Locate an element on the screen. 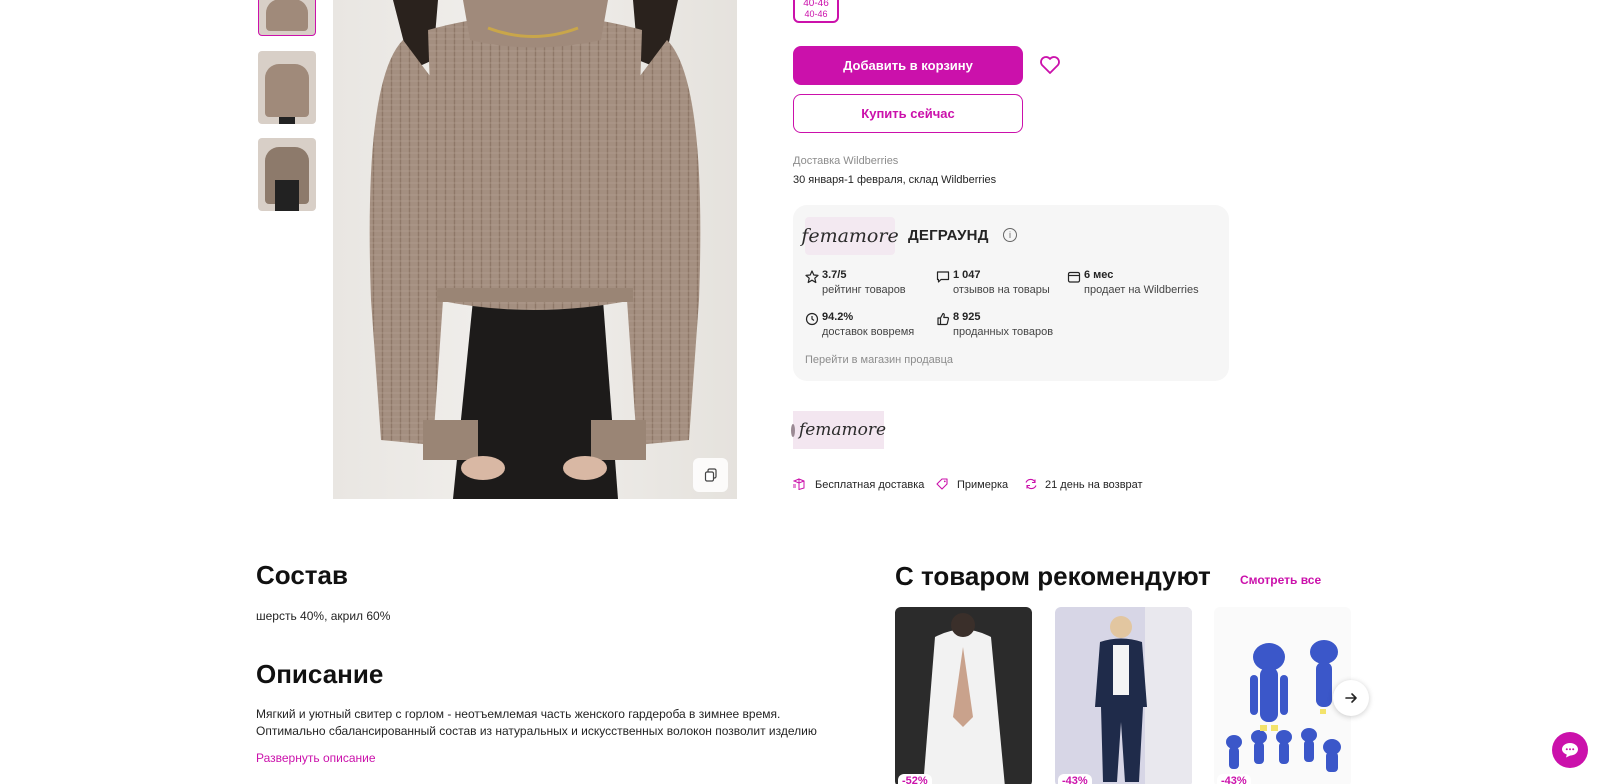 This screenshot has width=1600, height=784. copy-icon is located at coordinates (710, 475).